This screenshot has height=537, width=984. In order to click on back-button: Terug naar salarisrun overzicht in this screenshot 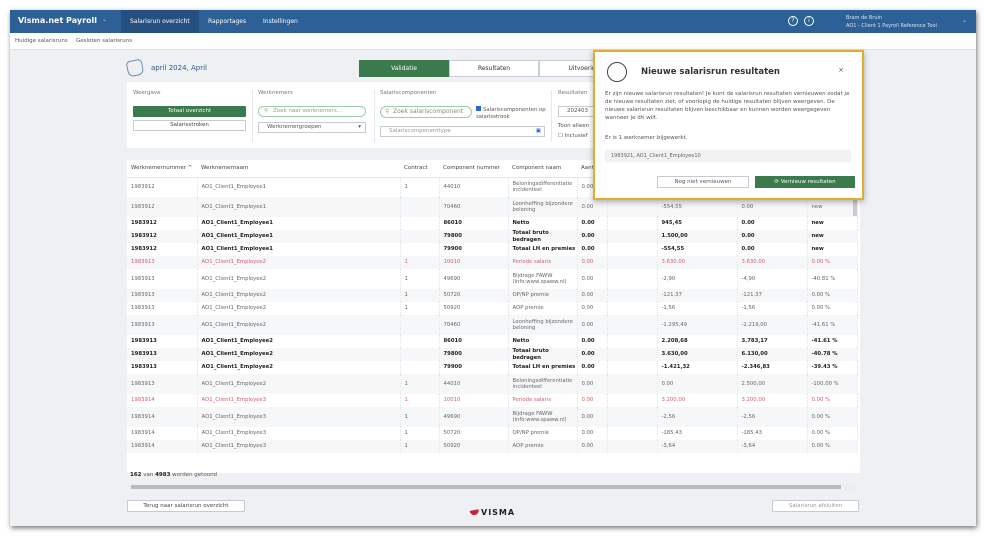, I will do `click(186, 506)`.